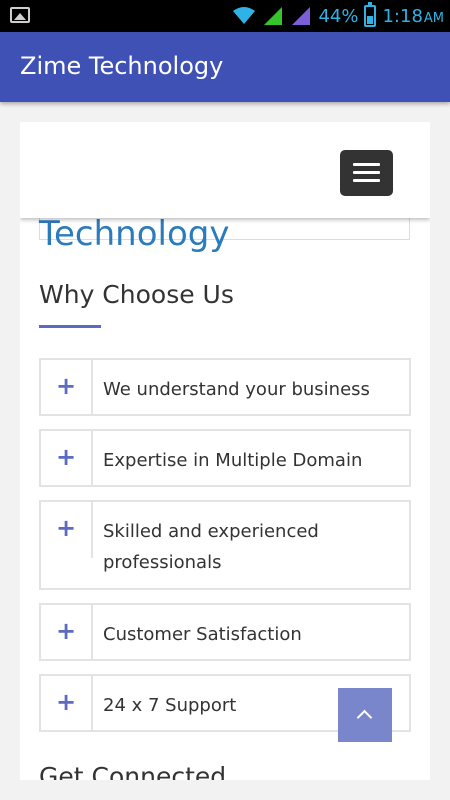  I want to click on feature-item: + We understand your business, so click(225, 387).